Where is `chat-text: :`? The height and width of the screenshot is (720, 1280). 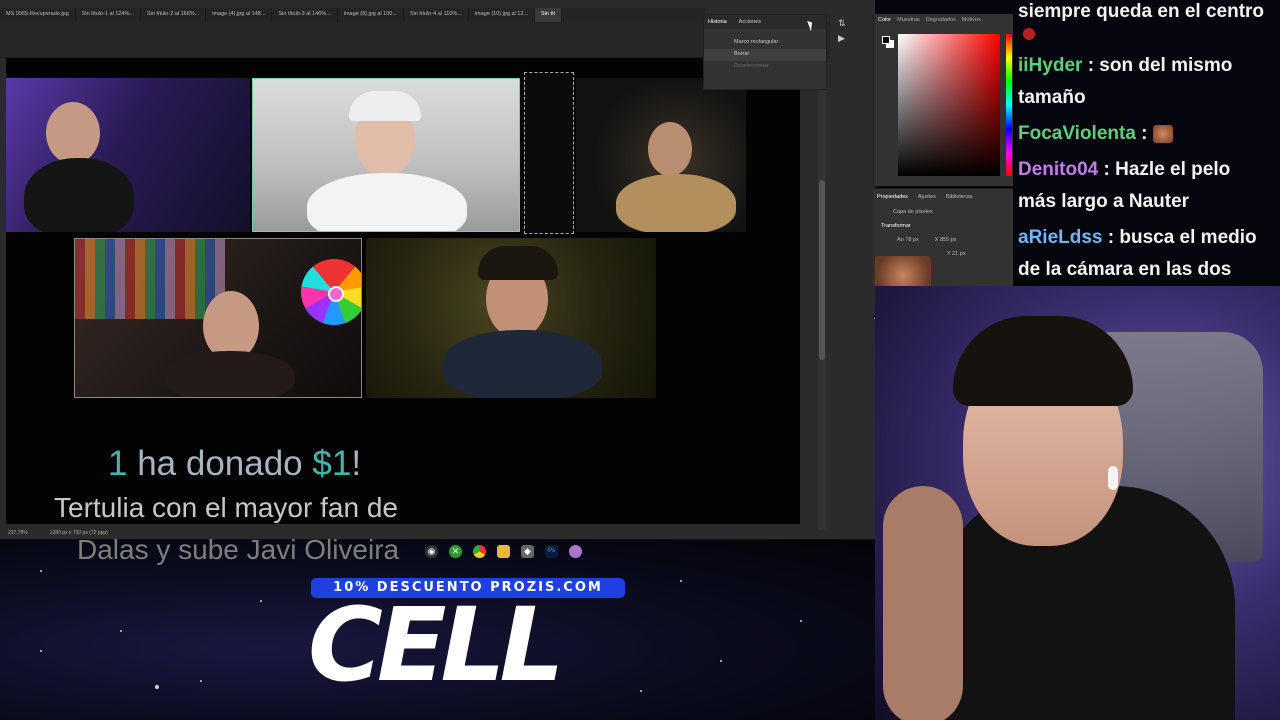 chat-text: : is located at coordinates (1144, 133).